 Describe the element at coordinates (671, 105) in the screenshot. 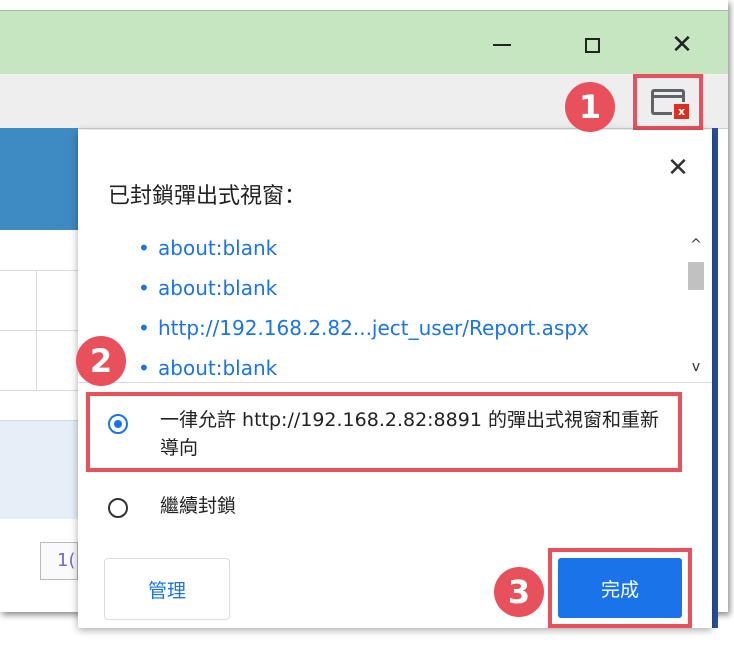

I see `popup-blocked-icon: x` at that location.